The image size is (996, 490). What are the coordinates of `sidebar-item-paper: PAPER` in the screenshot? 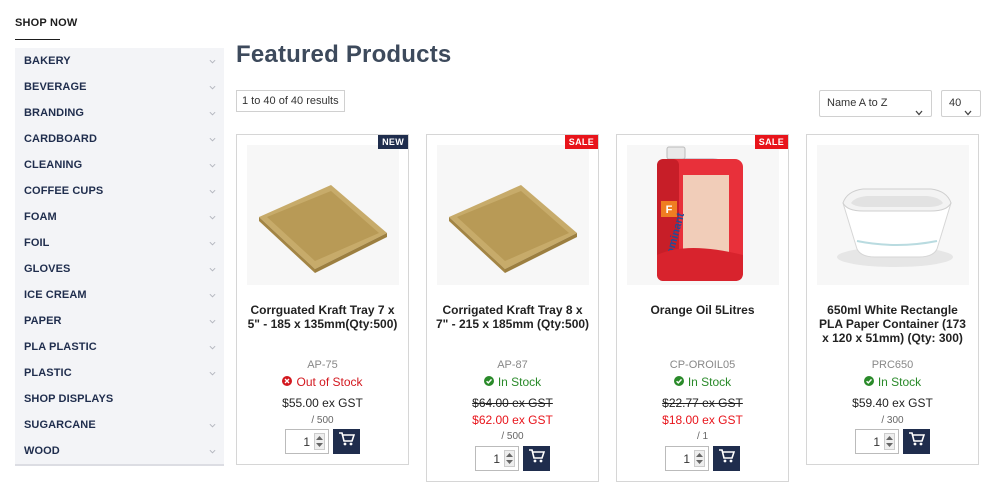 It's located at (119, 321).